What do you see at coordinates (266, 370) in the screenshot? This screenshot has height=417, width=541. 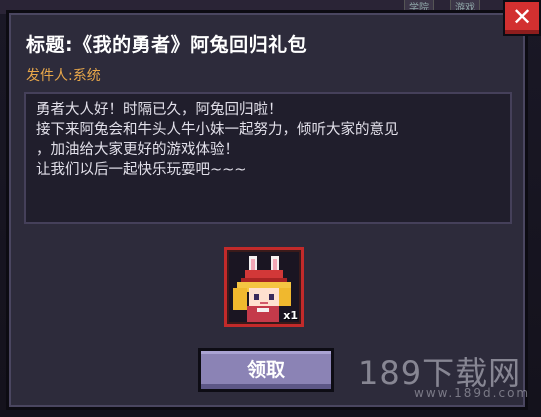 I see `claim-button: 领取` at bounding box center [266, 370].